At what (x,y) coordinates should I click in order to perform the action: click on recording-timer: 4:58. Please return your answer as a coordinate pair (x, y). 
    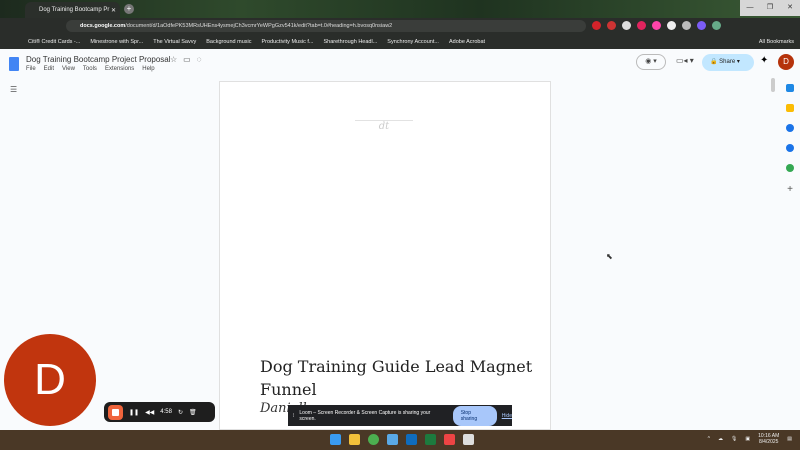
    Looking at the image, I should click on (166, 412).